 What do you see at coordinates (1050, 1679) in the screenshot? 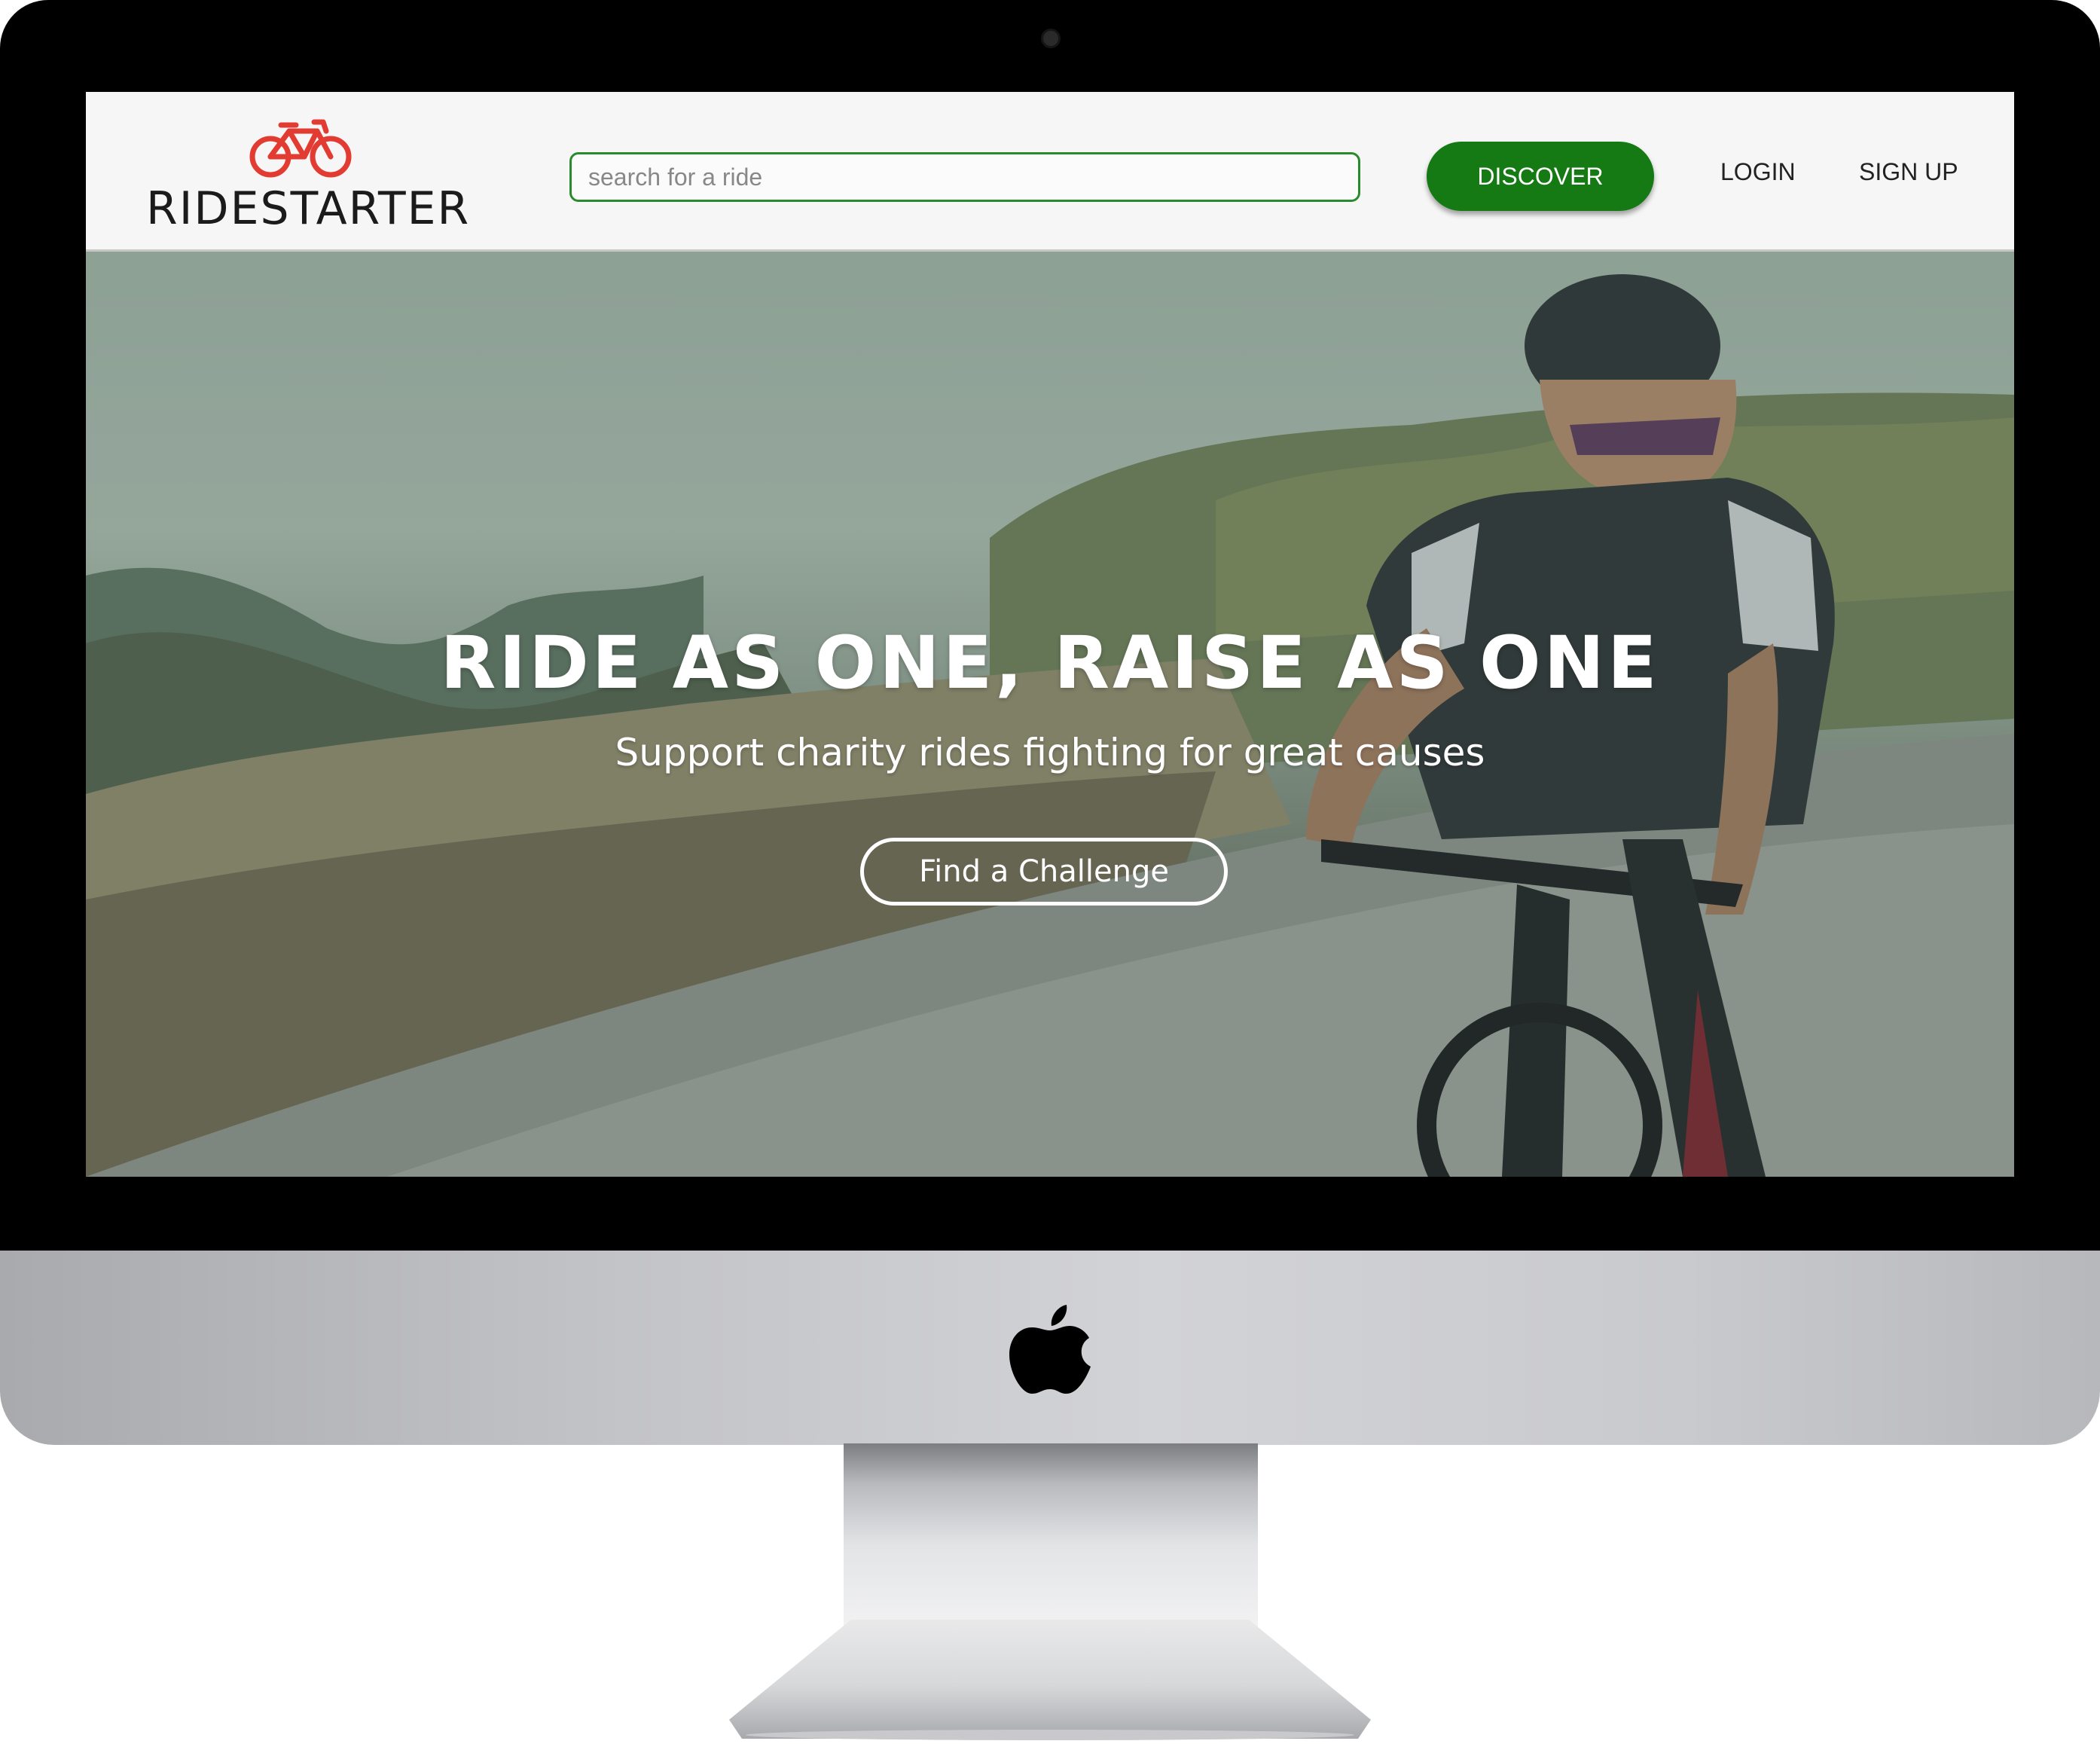
I see `monitor-stand-foot` at bounding box center [1050, 1679].